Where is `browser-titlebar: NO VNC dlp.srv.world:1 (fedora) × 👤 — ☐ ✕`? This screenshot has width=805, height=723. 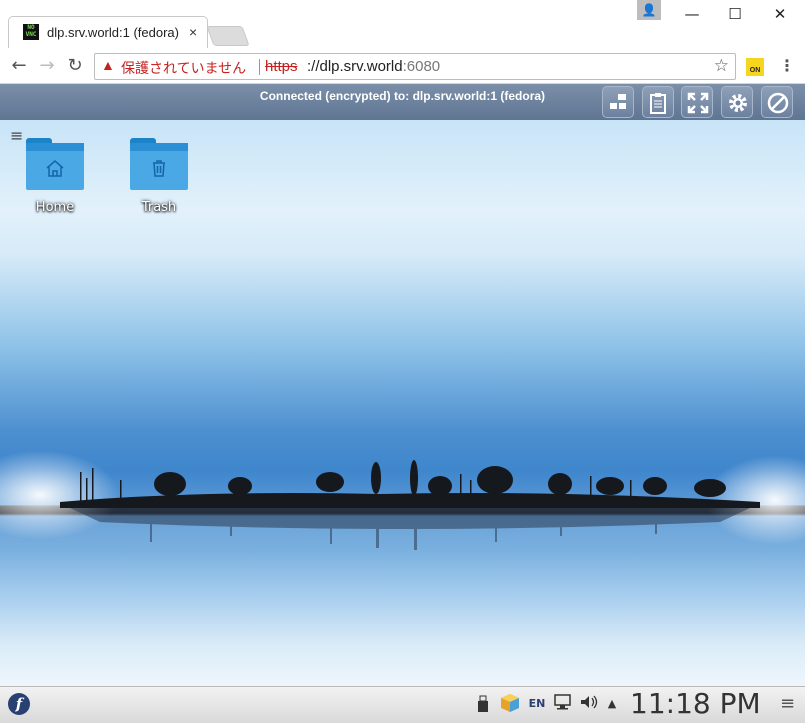 browser-titlebar: NO VNC dlp.srv.world:1 (fedora) × 👤 — ☐ ✕ is located at coordinates (402, 25).